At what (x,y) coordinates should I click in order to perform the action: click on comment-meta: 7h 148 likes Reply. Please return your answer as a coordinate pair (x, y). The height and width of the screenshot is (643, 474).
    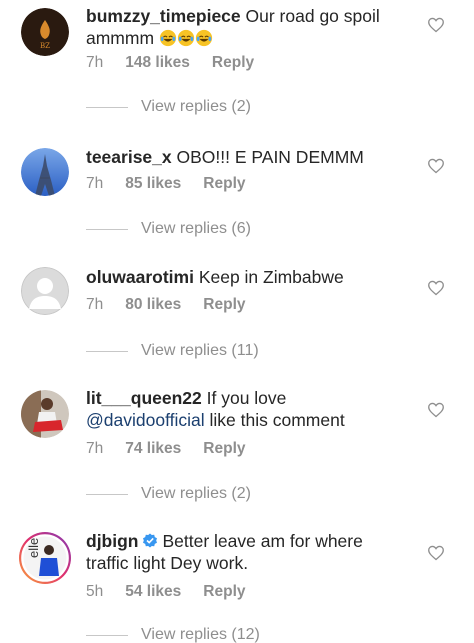
    Looking at the image, I should click on (181, 63).